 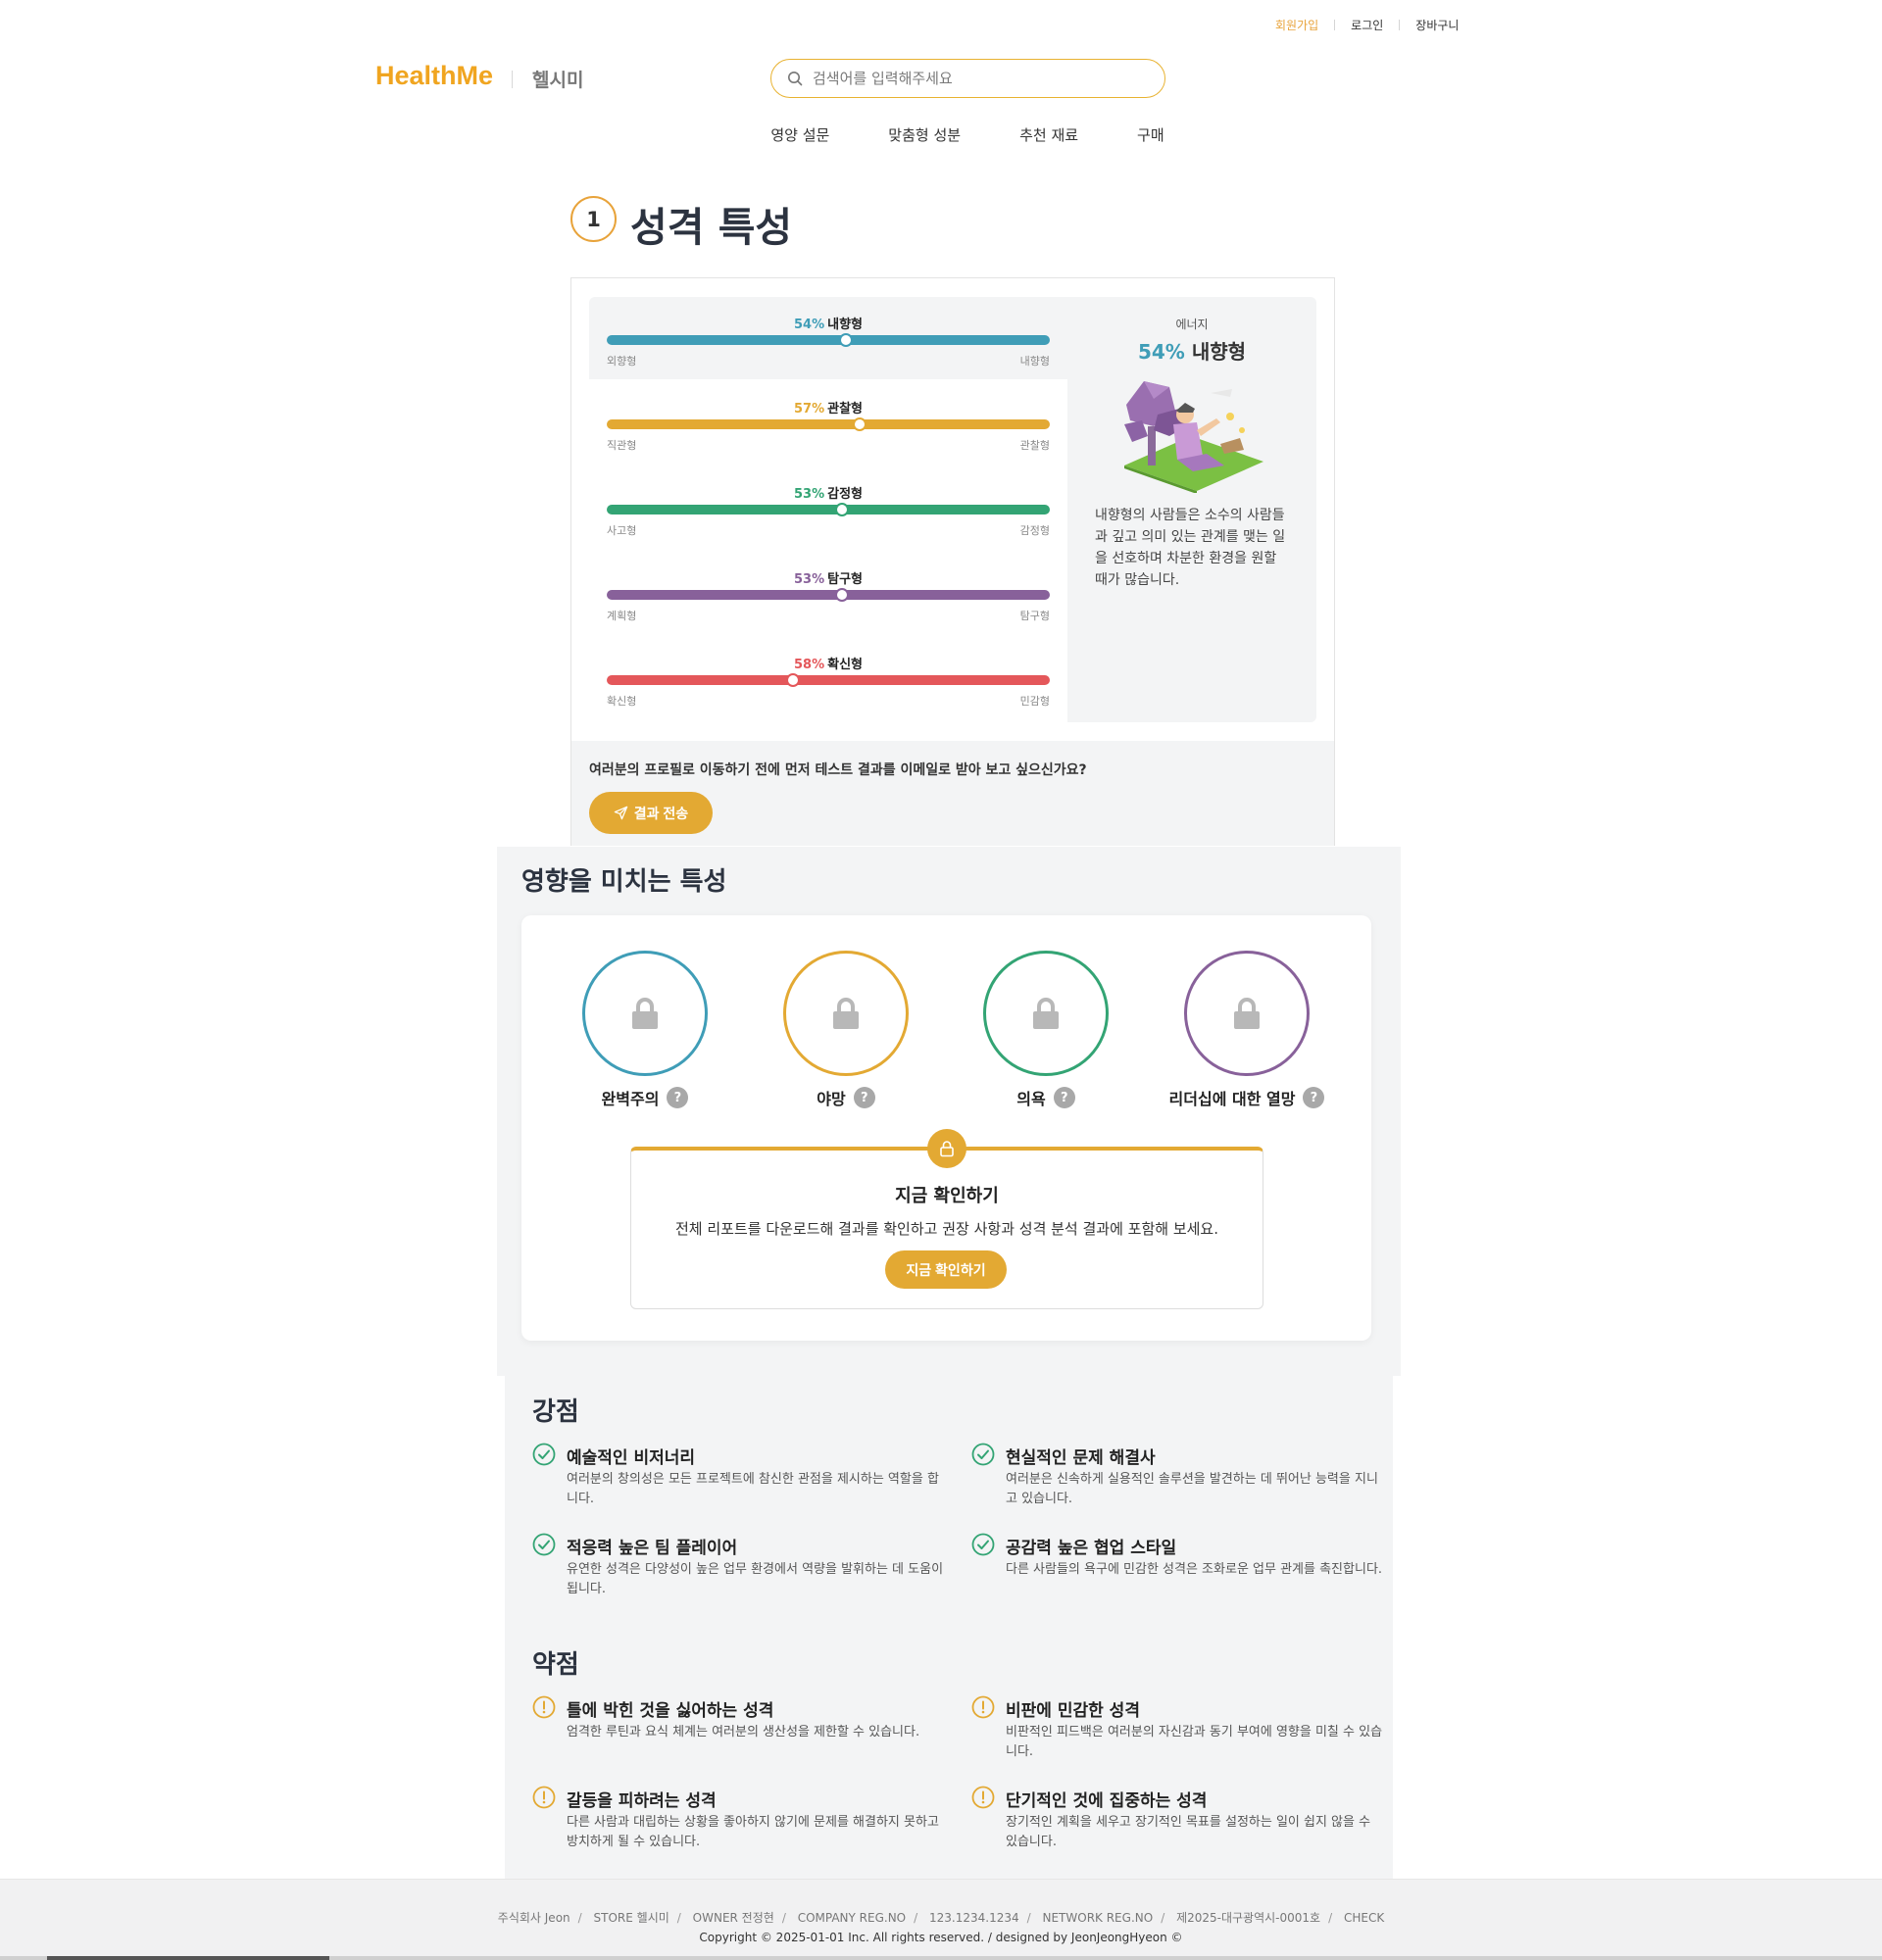 I want to click on trait-row: 53% 탐구형 계획형 탐구형, so click(x=829, y=598).